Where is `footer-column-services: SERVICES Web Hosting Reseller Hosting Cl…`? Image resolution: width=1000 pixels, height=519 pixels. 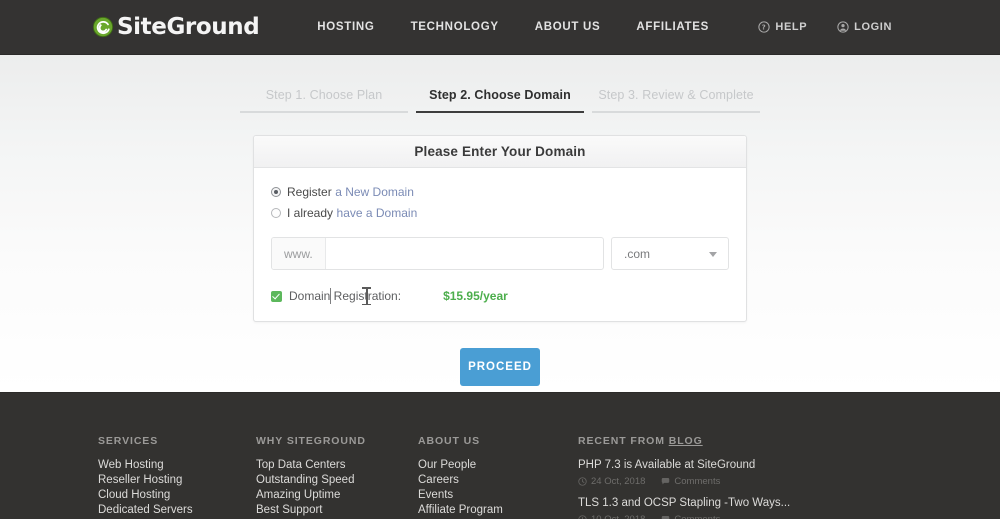
footer-column-services: SERVICES Web Hosting Reseller Hosting Cl… is located at coordinates (177, 477).